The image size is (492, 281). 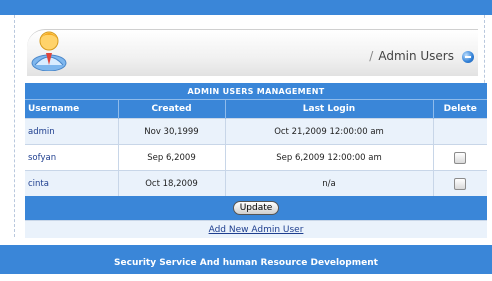 What do you see at coordinates (41, 132) in the screenshot?
I see `username-link: admin` at bounding box center [41, 132].